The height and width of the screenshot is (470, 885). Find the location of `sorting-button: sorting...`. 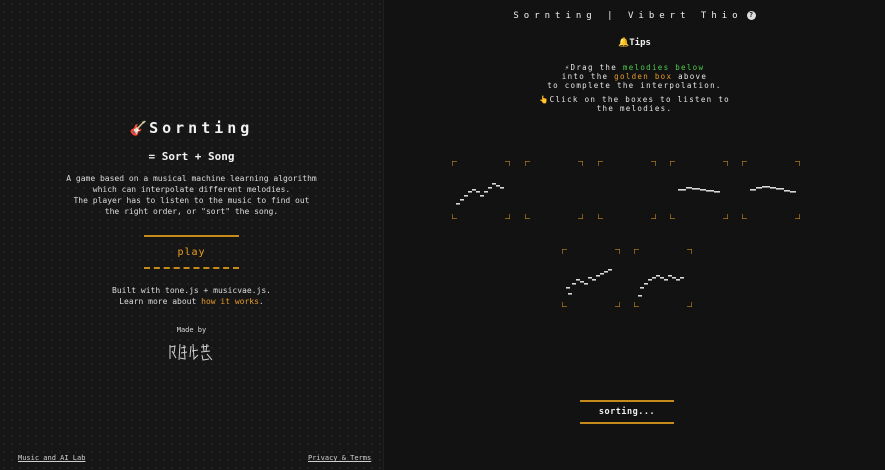

sorting-button: sorting... is located at coordinates (627, 412).